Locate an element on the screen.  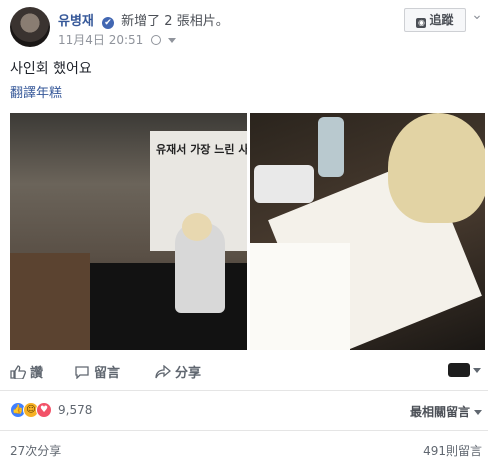
reaction-count: 9,578 is located at coordinates (75, 410).